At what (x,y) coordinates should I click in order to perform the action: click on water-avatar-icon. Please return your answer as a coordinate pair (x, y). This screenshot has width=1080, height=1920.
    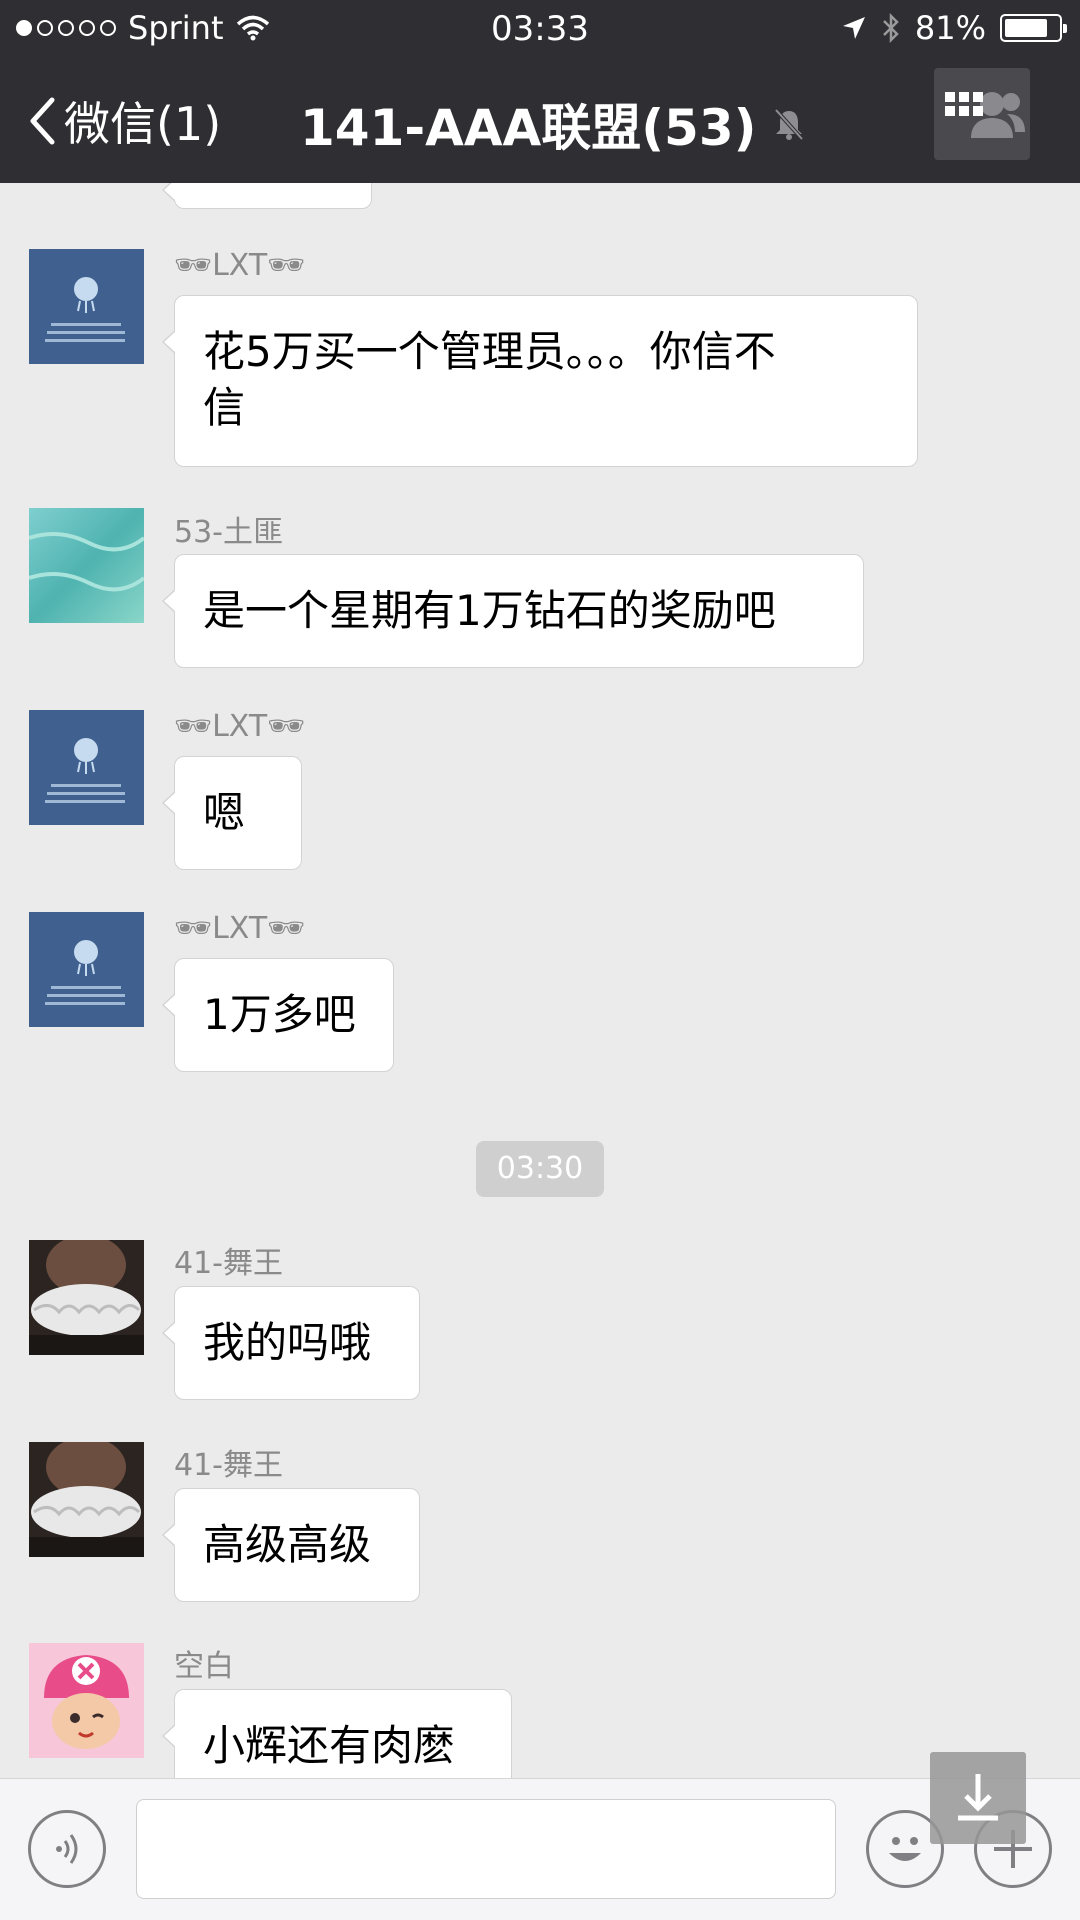
    Looking at the image, I should click on (86, 565).